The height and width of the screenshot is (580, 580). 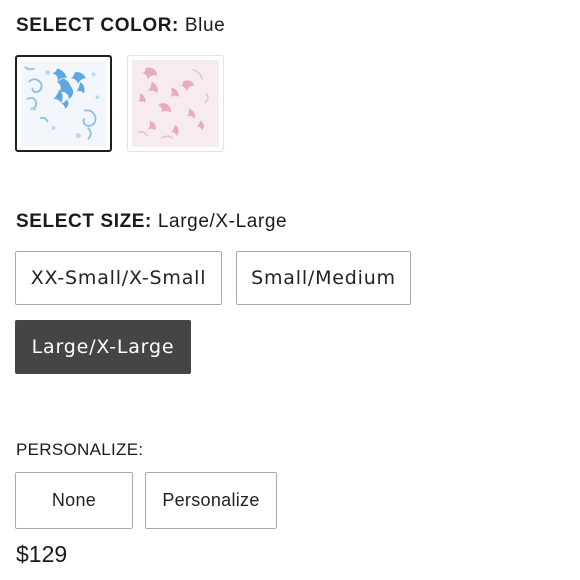 What do you see at coordinates (42, 554) in the screenshot?
I see `price: $129` at bounding box center [42, 554].